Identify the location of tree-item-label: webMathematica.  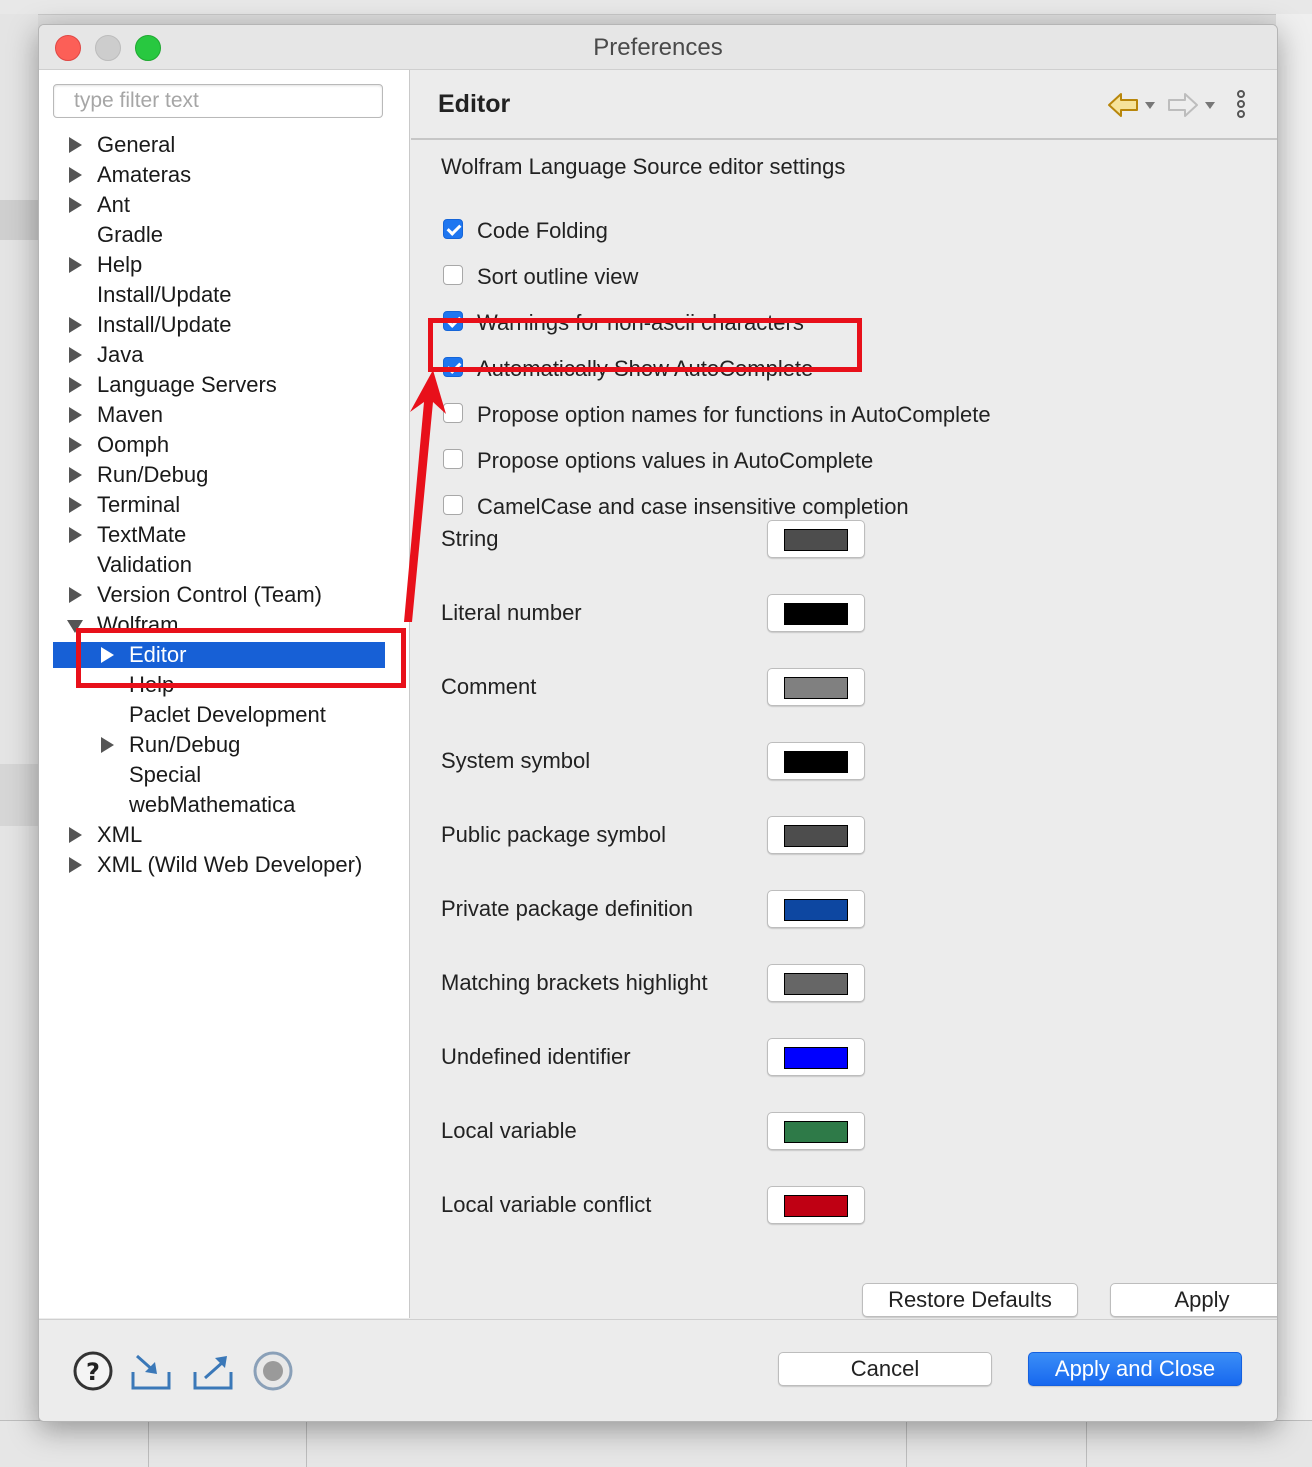
(212, 804).